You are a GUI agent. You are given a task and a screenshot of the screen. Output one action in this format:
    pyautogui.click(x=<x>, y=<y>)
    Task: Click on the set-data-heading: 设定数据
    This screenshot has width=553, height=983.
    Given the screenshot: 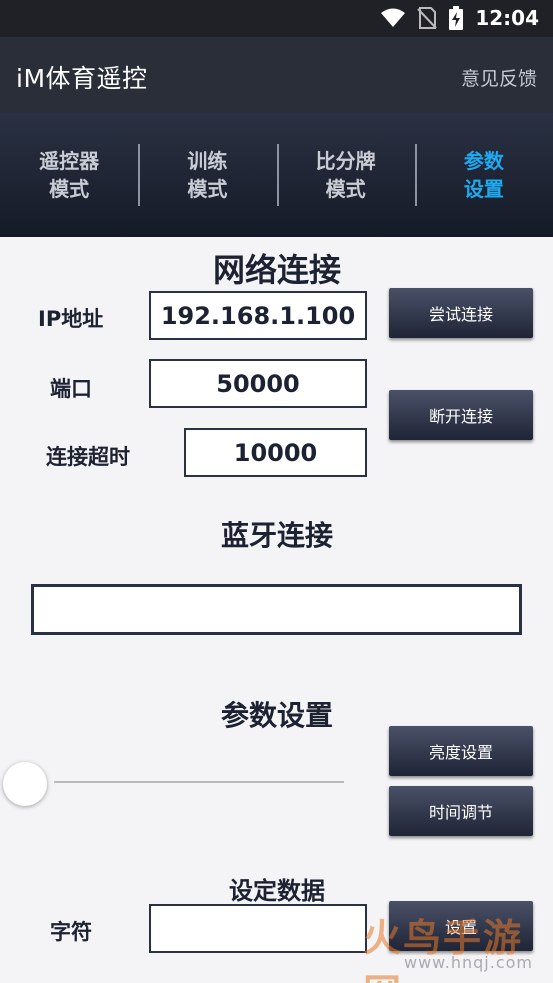 What is the action you would take?
    pyautogui.click(x=277, y=891)
    